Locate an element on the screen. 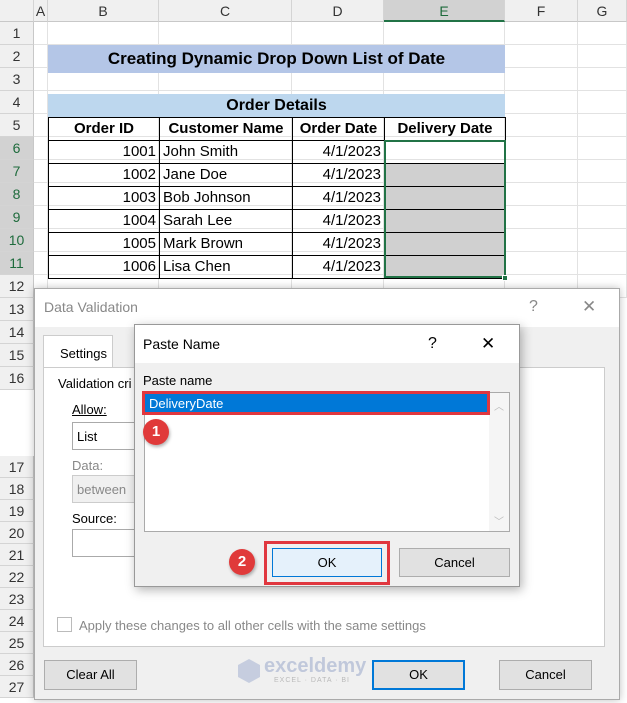  column-header-cell: Order ID is located at coordinates (104, 129).